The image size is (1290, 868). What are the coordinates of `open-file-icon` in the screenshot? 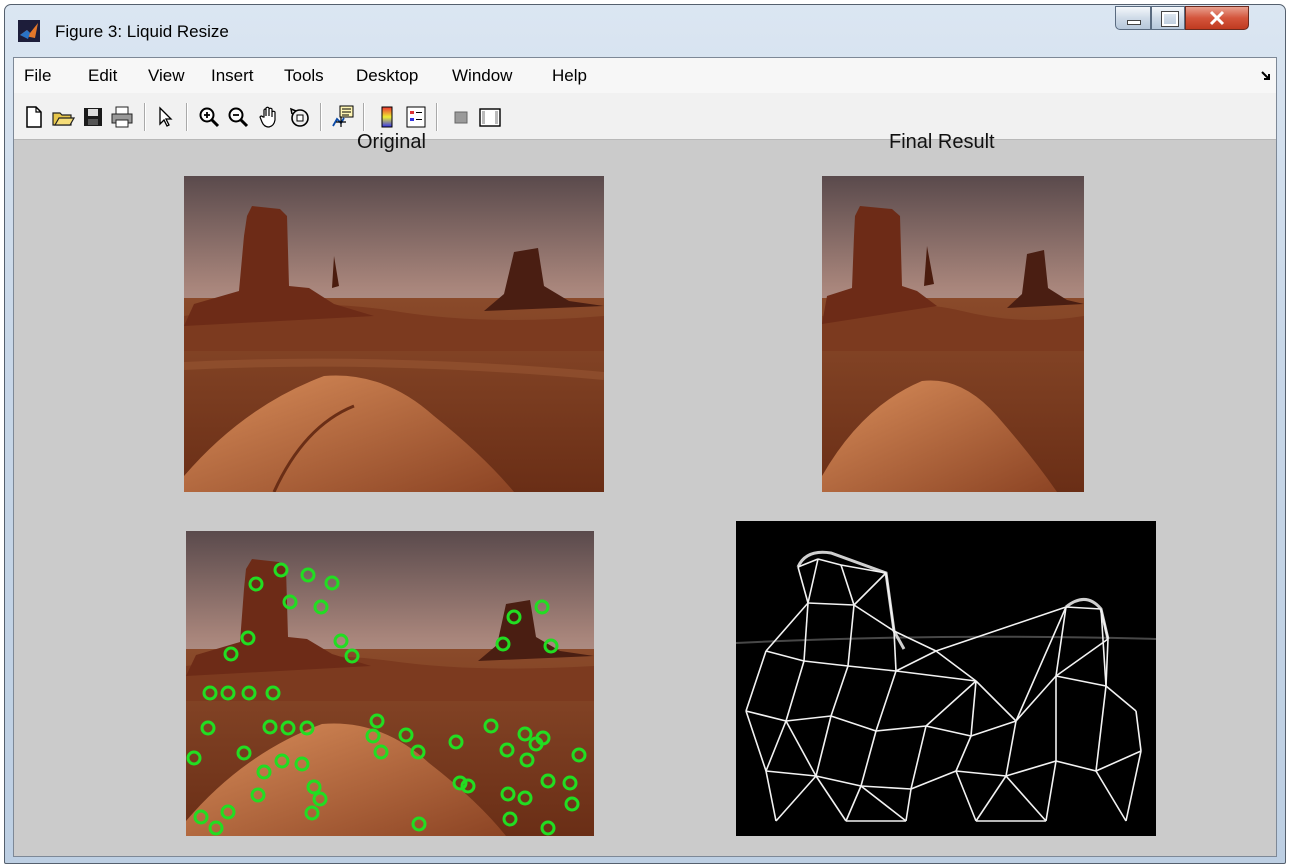 It's located at (63, 117).